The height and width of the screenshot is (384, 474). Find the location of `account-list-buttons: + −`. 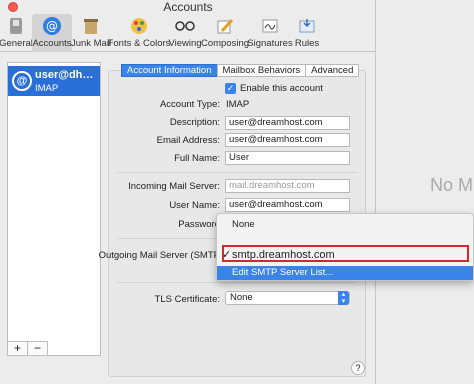

account-list-buttons: + − is located at coordinates (27, 348).